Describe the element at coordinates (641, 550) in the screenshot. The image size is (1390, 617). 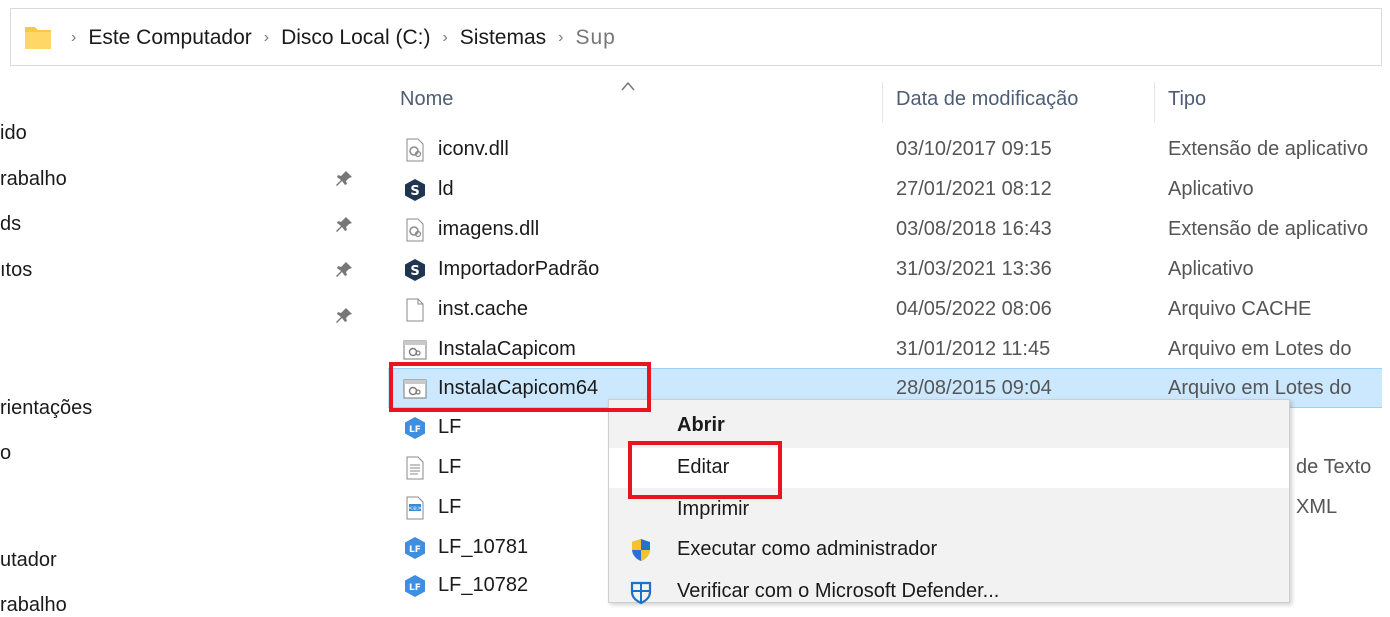
I see `uac-shield-icon` at that location.